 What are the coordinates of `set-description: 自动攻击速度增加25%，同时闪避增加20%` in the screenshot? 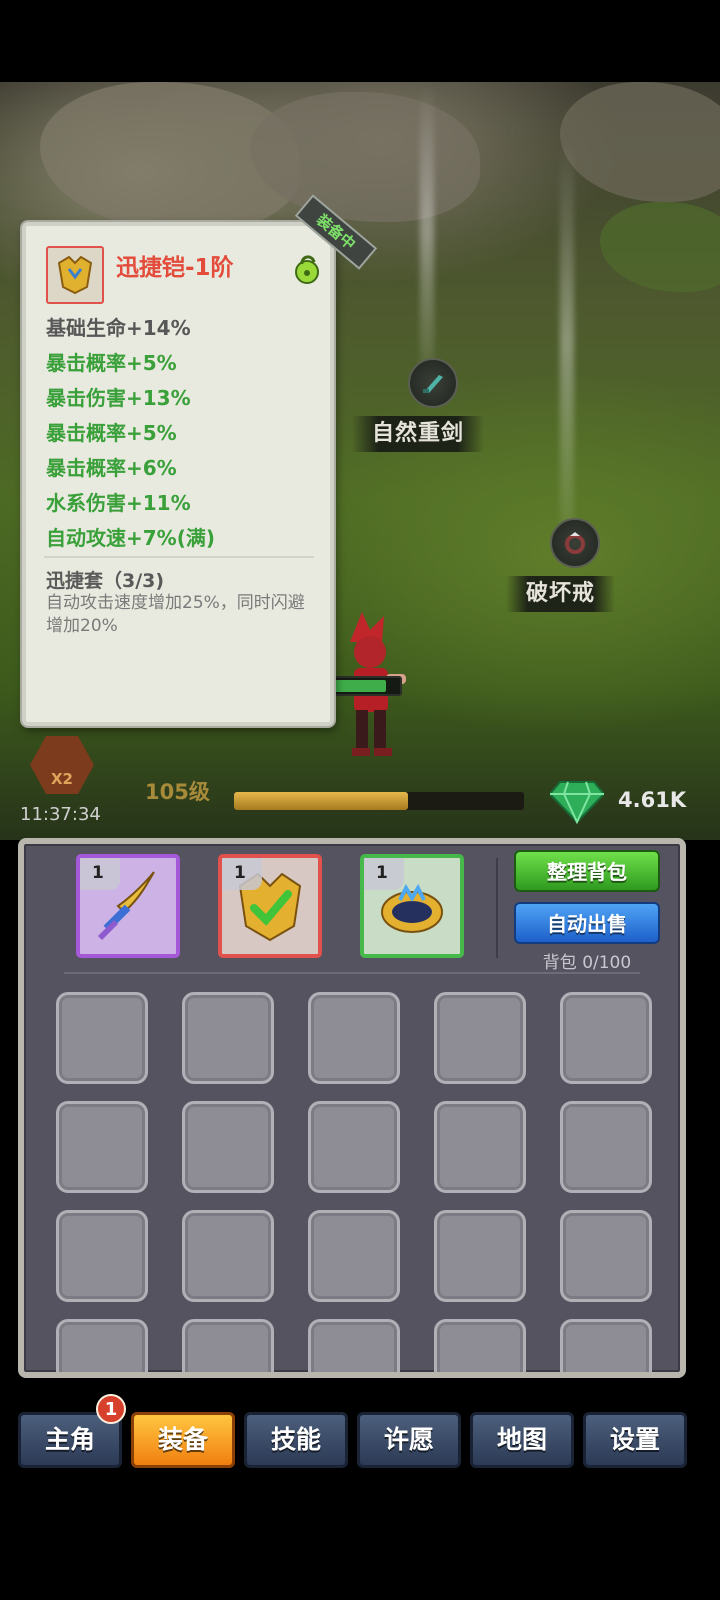 It's located at (175, 614).